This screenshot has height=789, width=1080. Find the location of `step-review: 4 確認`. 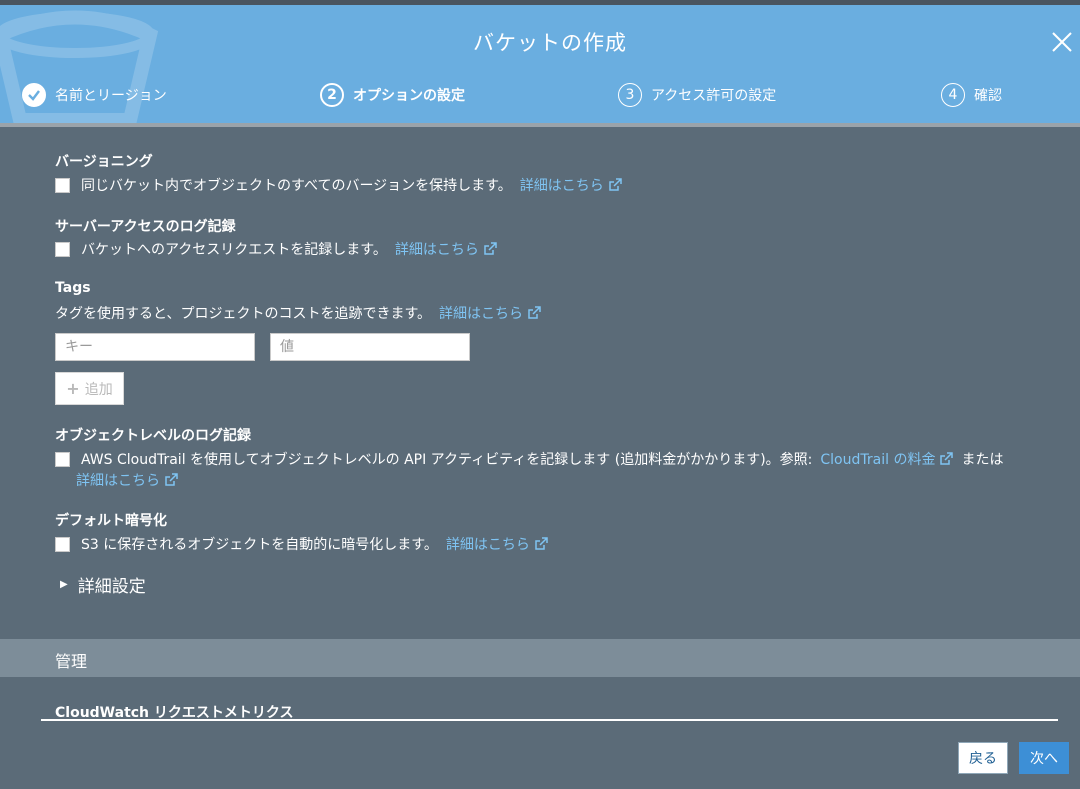

step-review: 4 確認 is located at coordinates (971, 95).